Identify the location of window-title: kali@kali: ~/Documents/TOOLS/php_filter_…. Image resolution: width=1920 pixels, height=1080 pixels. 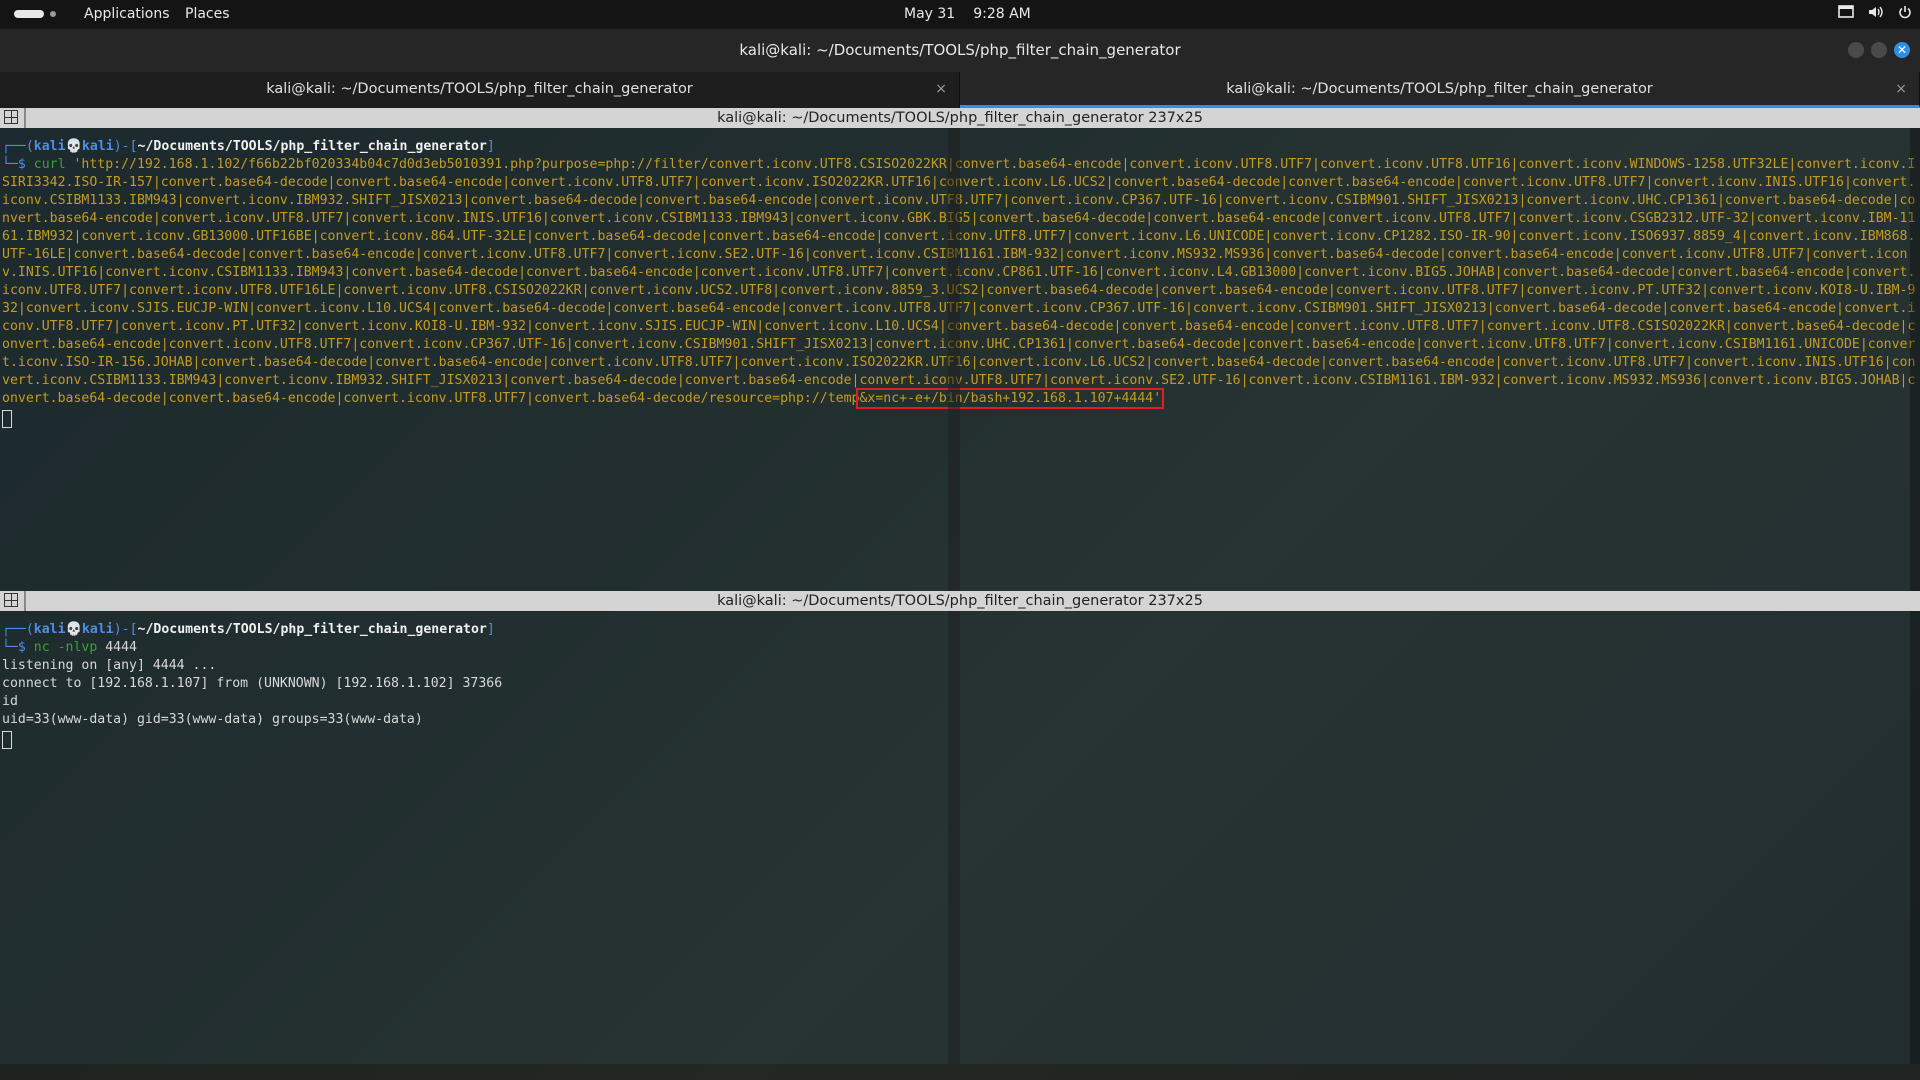
(960, 50).